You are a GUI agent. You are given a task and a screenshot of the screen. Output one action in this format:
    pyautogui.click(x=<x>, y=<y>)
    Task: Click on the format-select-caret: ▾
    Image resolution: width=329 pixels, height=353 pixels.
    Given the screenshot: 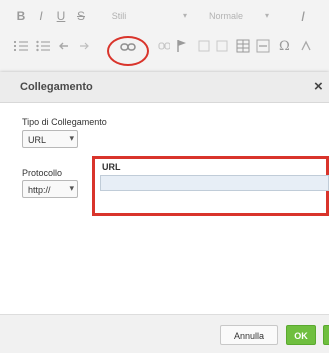 What is the action you would take?
    pyautogui.click(x=267, y=16)
    